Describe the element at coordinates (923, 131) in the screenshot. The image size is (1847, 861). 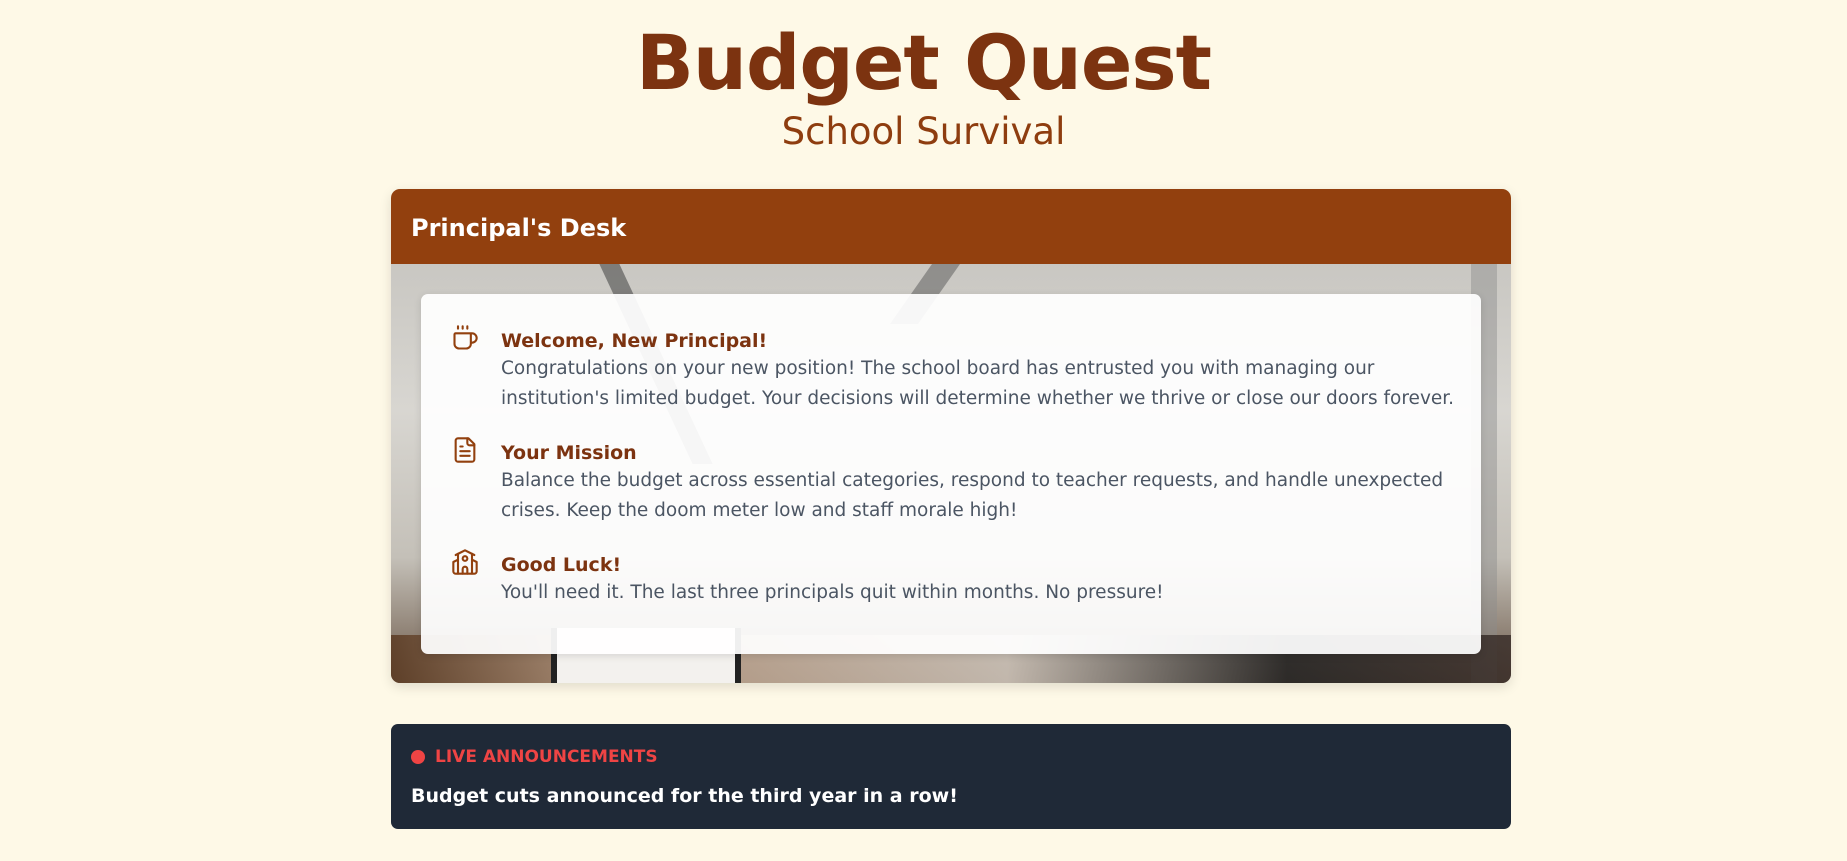
I see `game-subtitle: School Survival` at that location.